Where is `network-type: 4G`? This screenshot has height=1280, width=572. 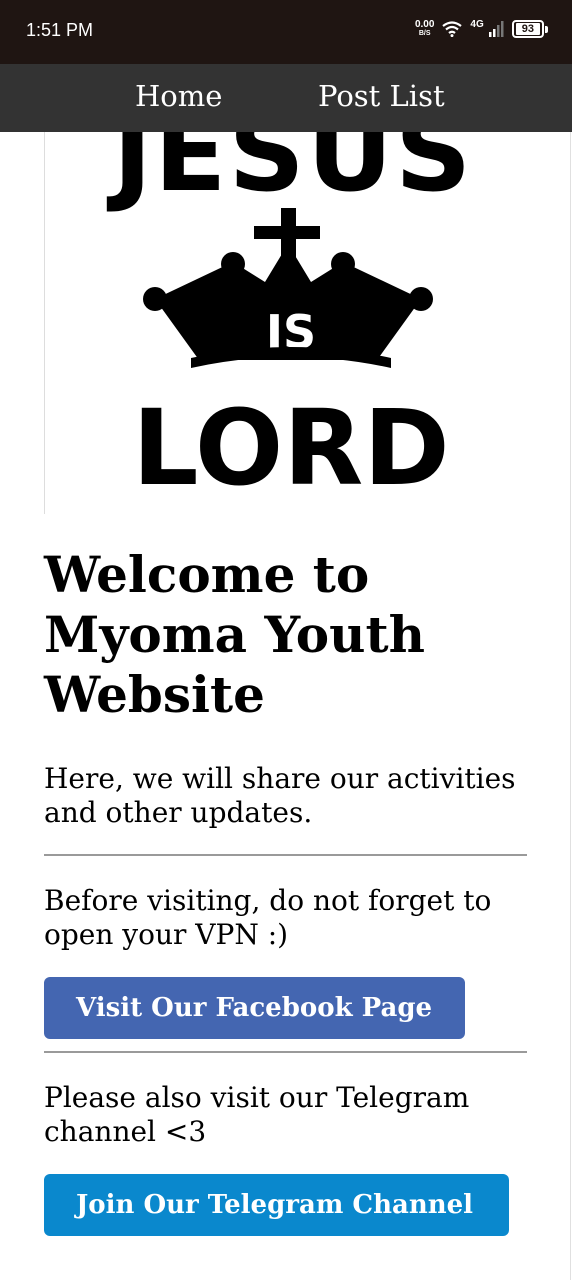
network-type: 4G is located at coordinates (477, 24).